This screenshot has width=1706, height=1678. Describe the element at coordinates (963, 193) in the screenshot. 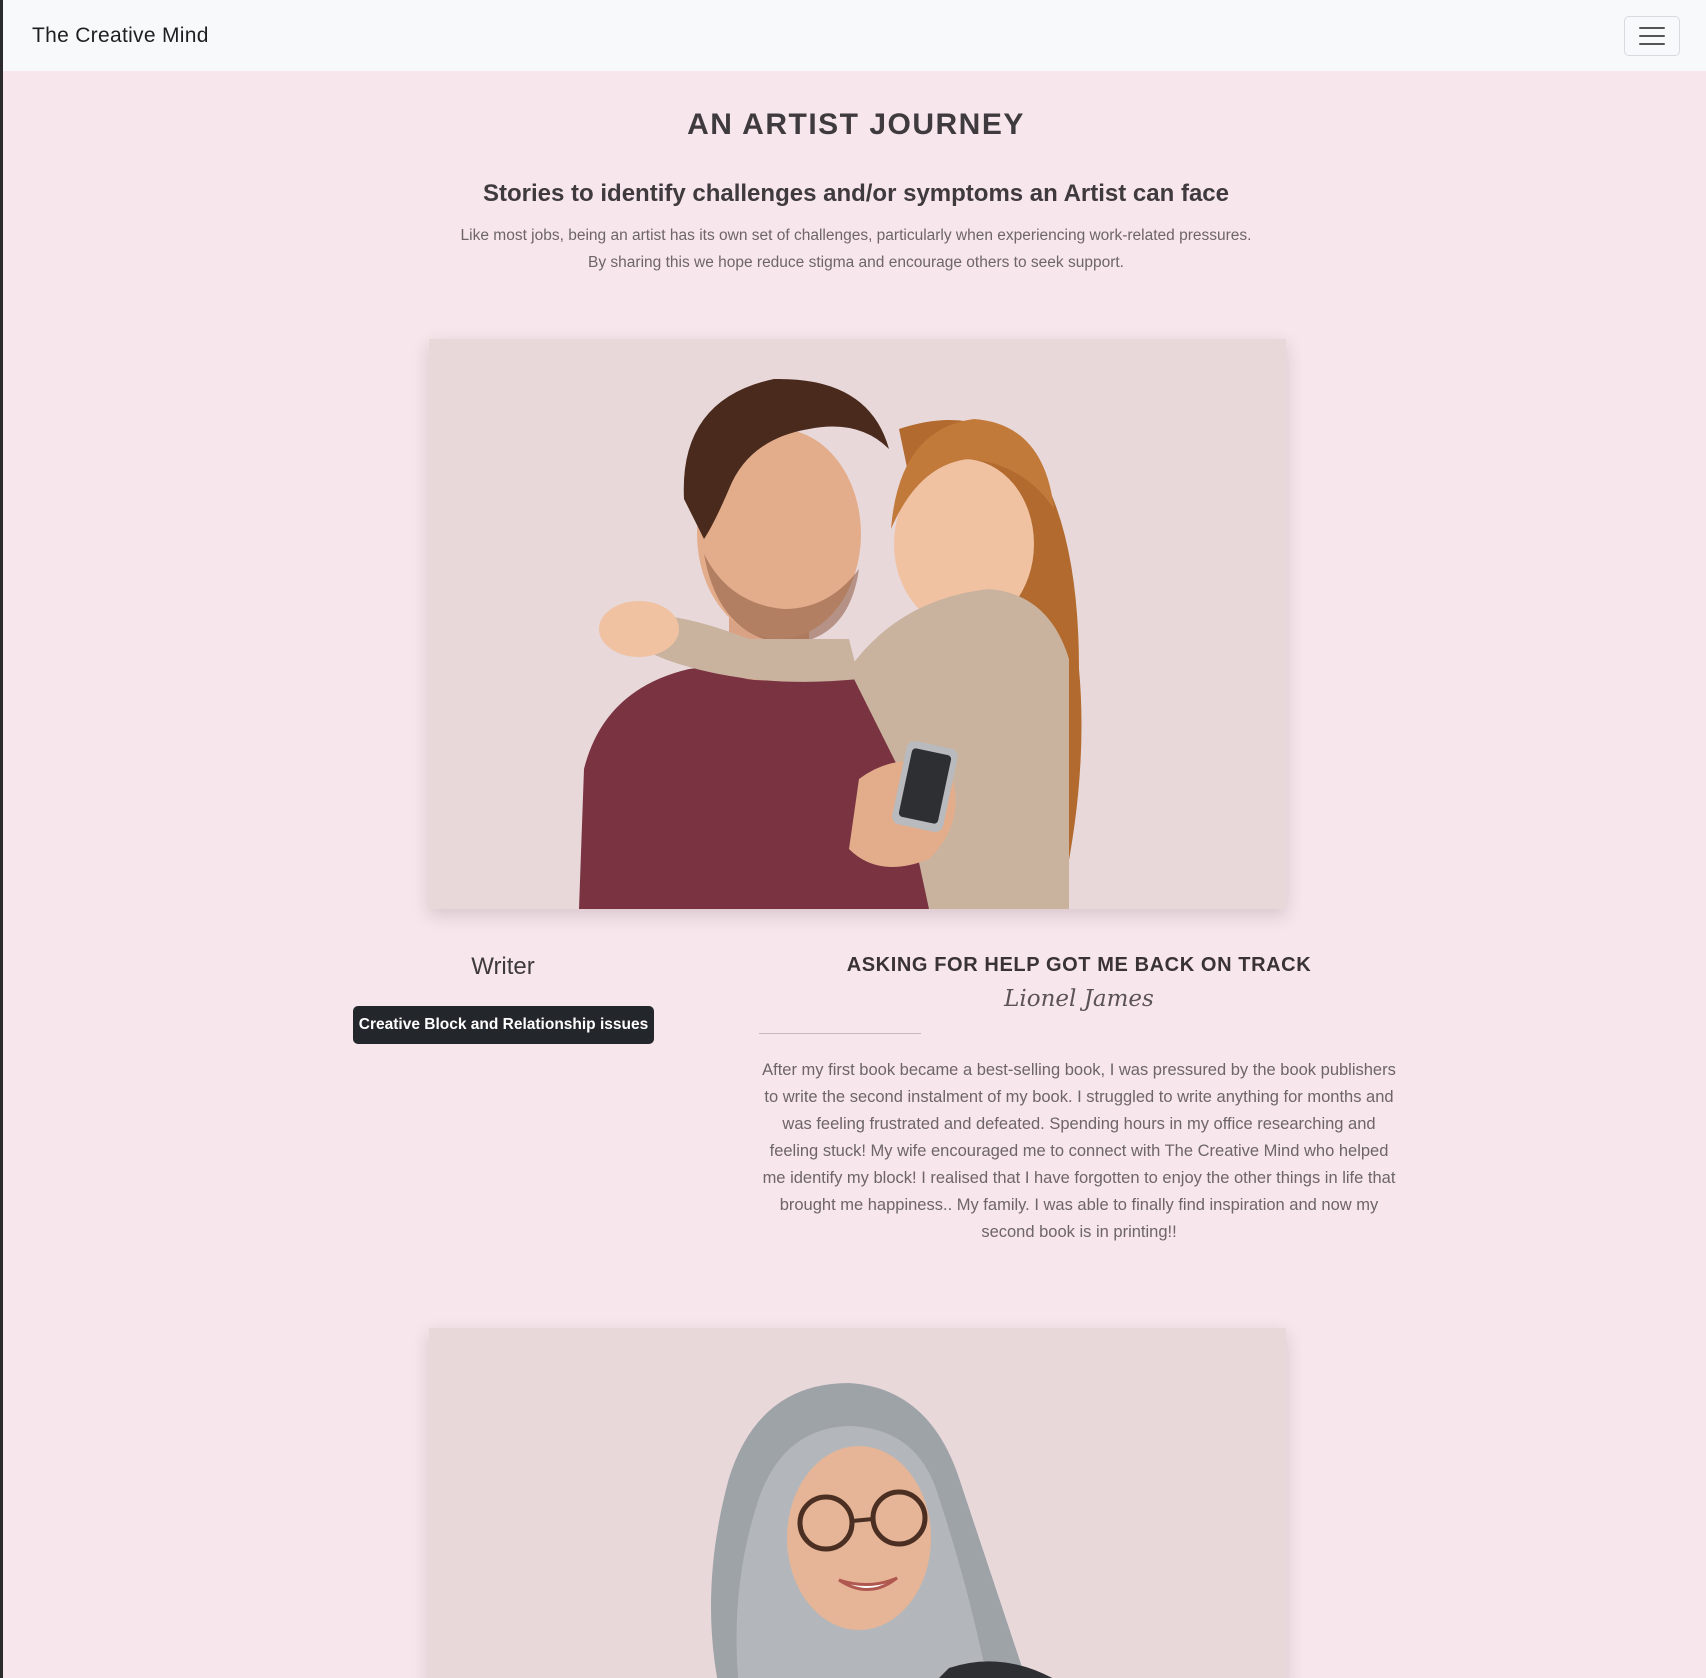

I see `subtitle-emphasis: symptoms` at that location.